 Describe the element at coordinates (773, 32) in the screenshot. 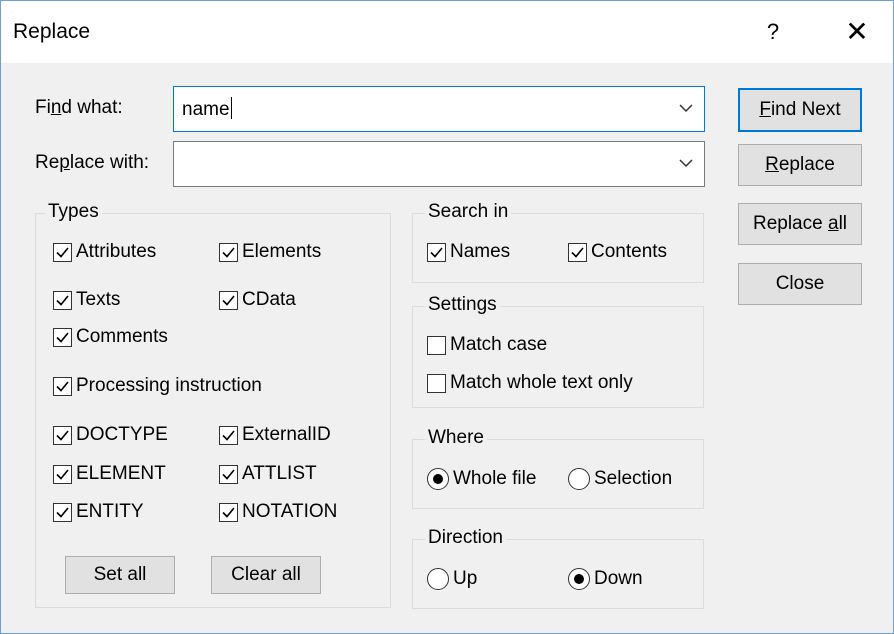

I see `help-button: ?` at that location.